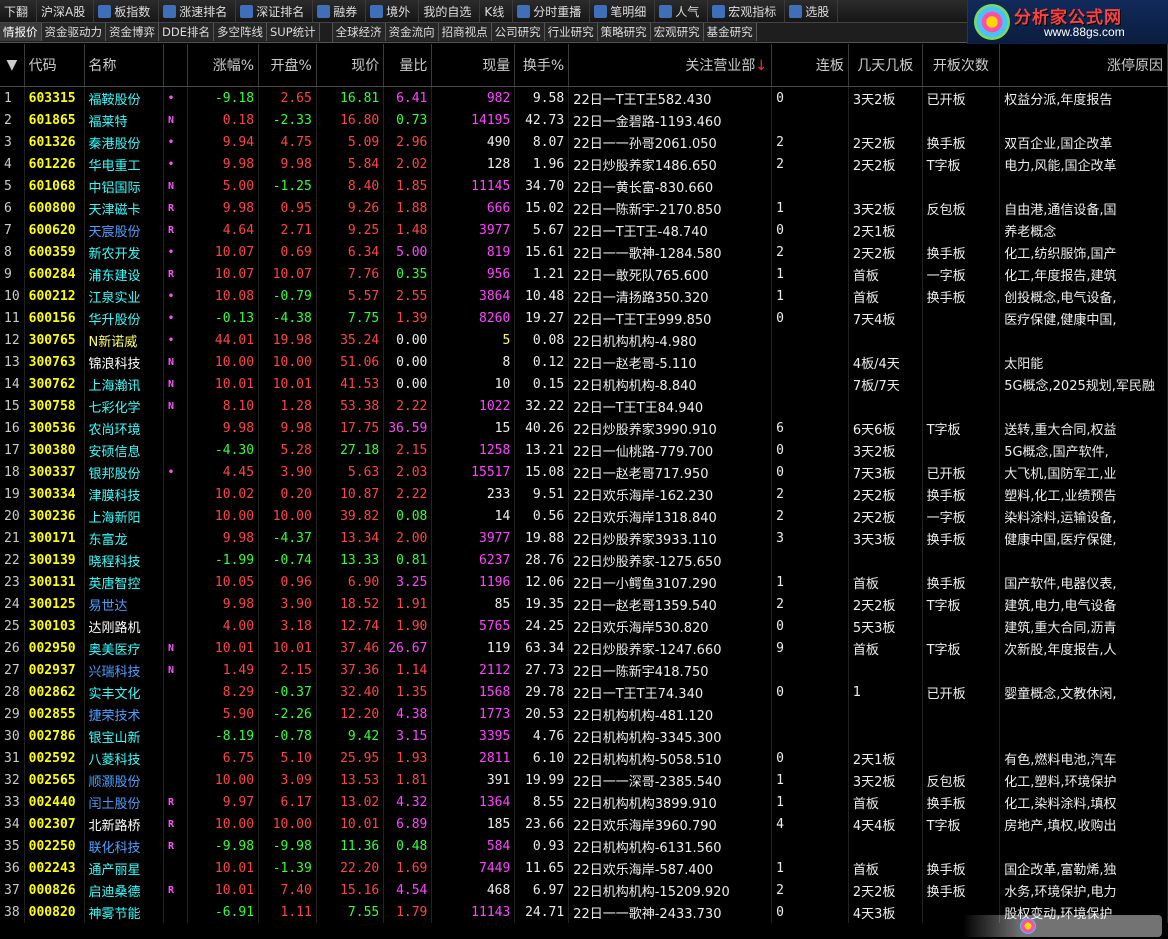 This screenshot has height=939, width=1168. Describe the element at coordinates (624, 32) in the screenshot. I see `tab-right-5: 策略研究` at that location.